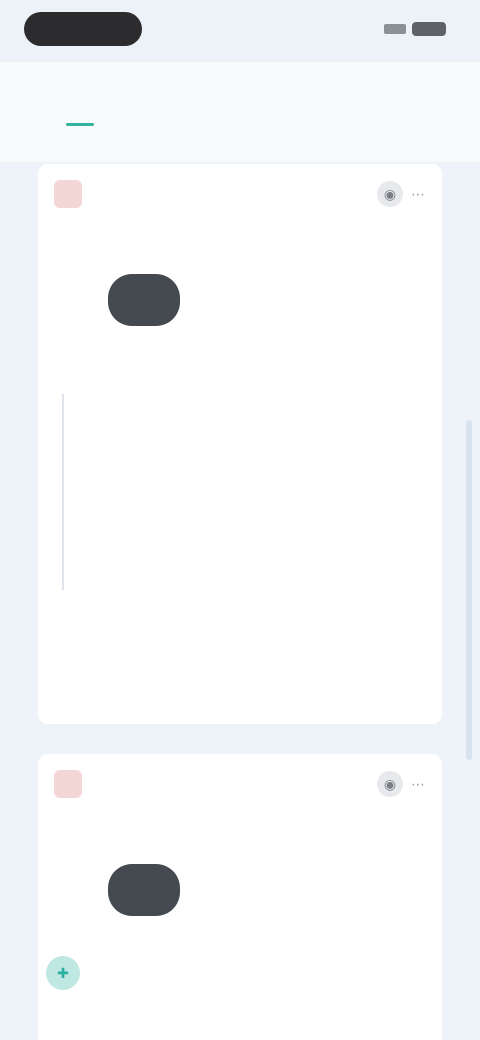  What do you see at coordinates (83, 29) in the screenshot?
I see `dynamic-island` at bounding box center [83, 29].